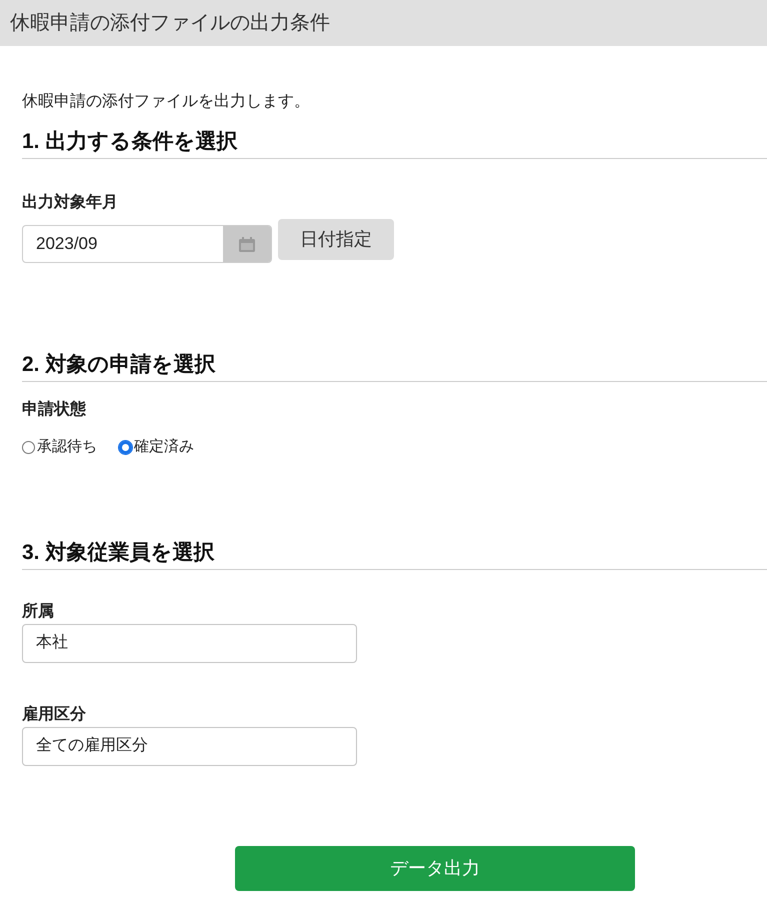  What do you see at coordinates (189, 643) in the screenshot?
I see `select-field: 本社` at bounding box center [189, 643].